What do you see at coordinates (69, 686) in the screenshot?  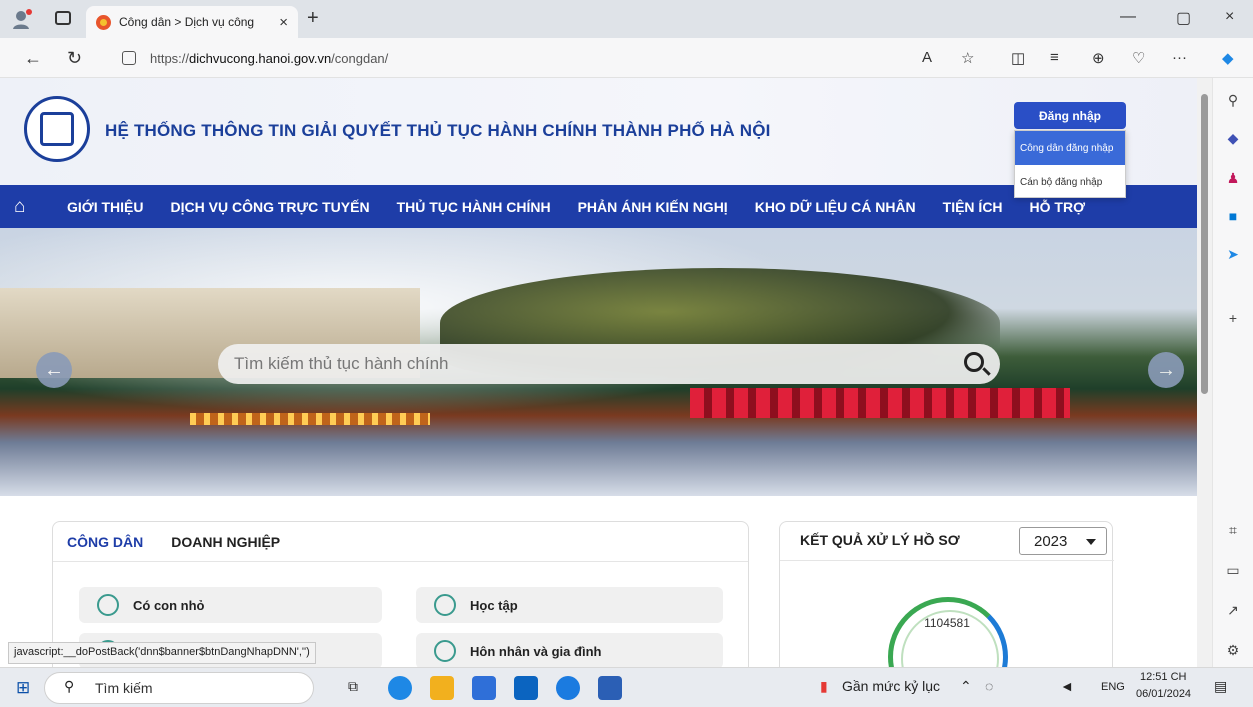 I see `taskbar-search-icon: ⚲` at bounding box center [69, 686].